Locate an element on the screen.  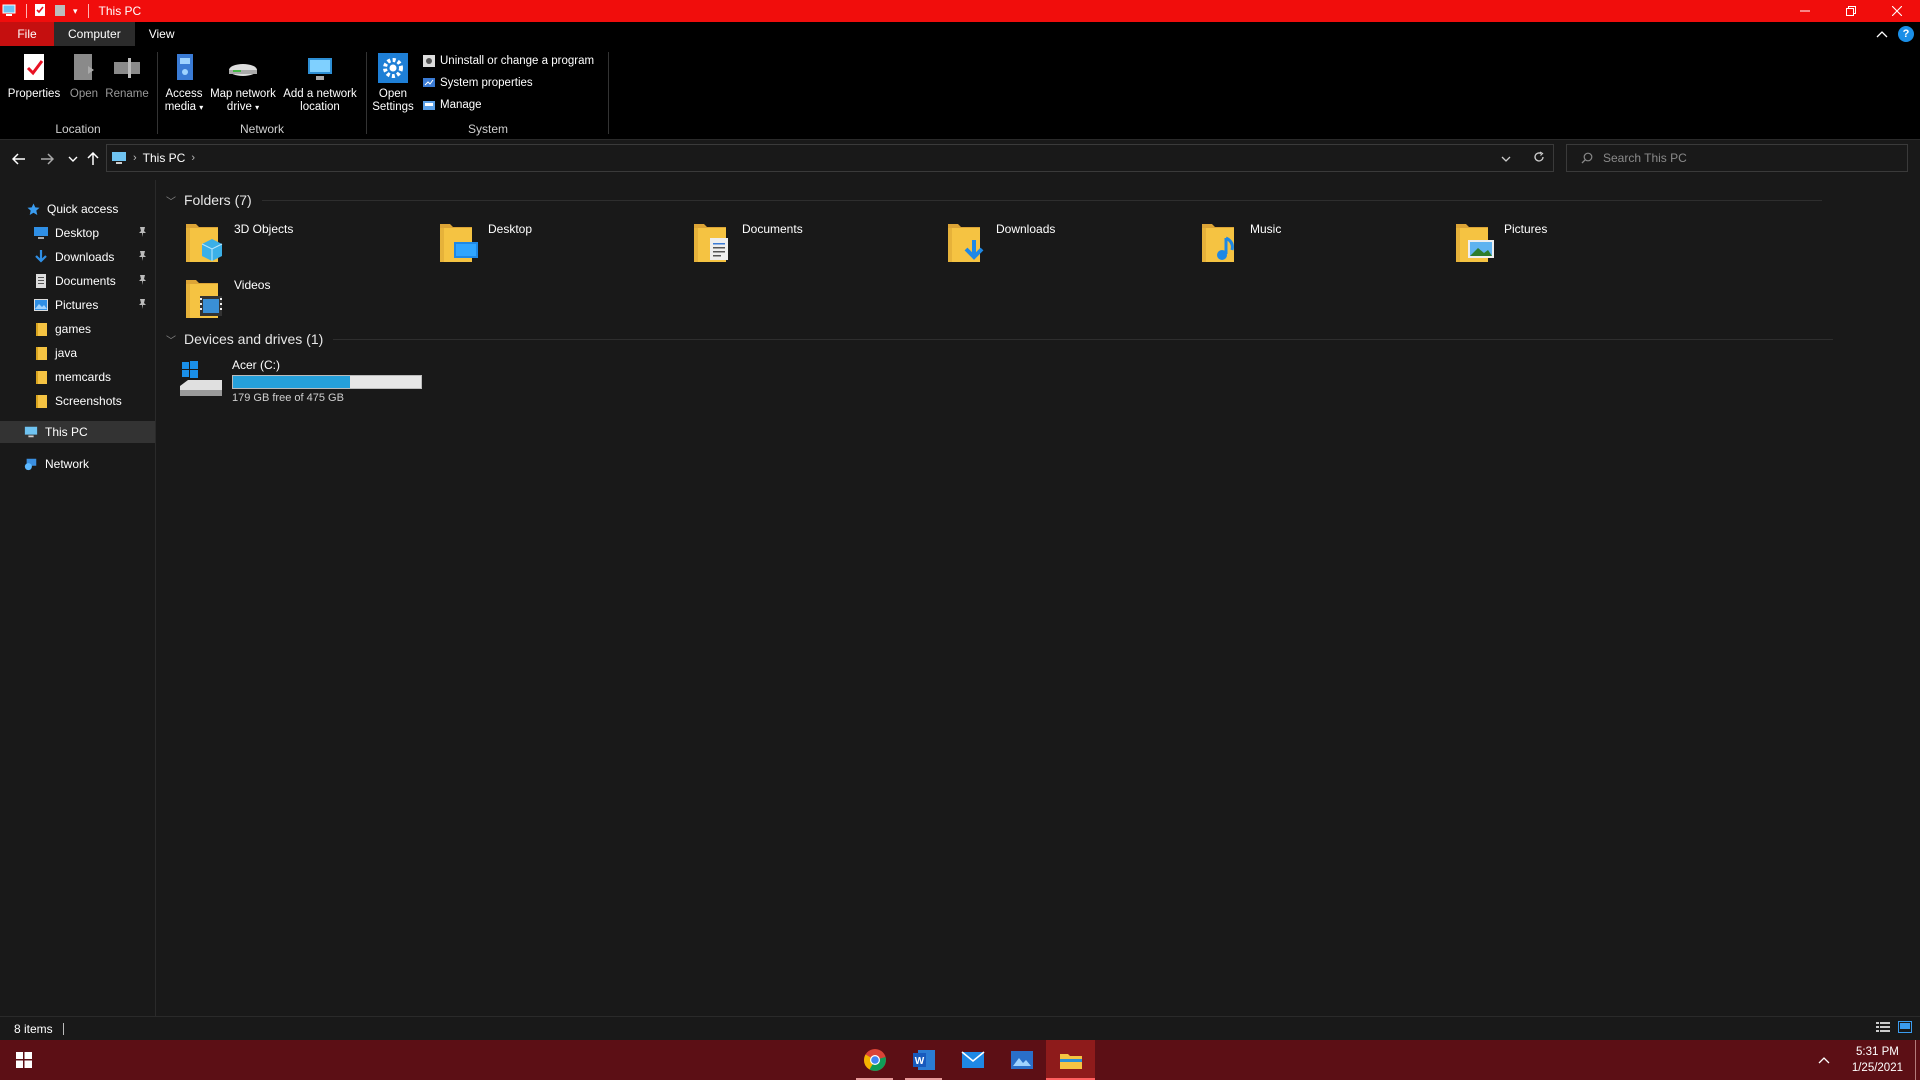
devices-header-label: Devices and drives (1) is located at coordinates (254, 339).